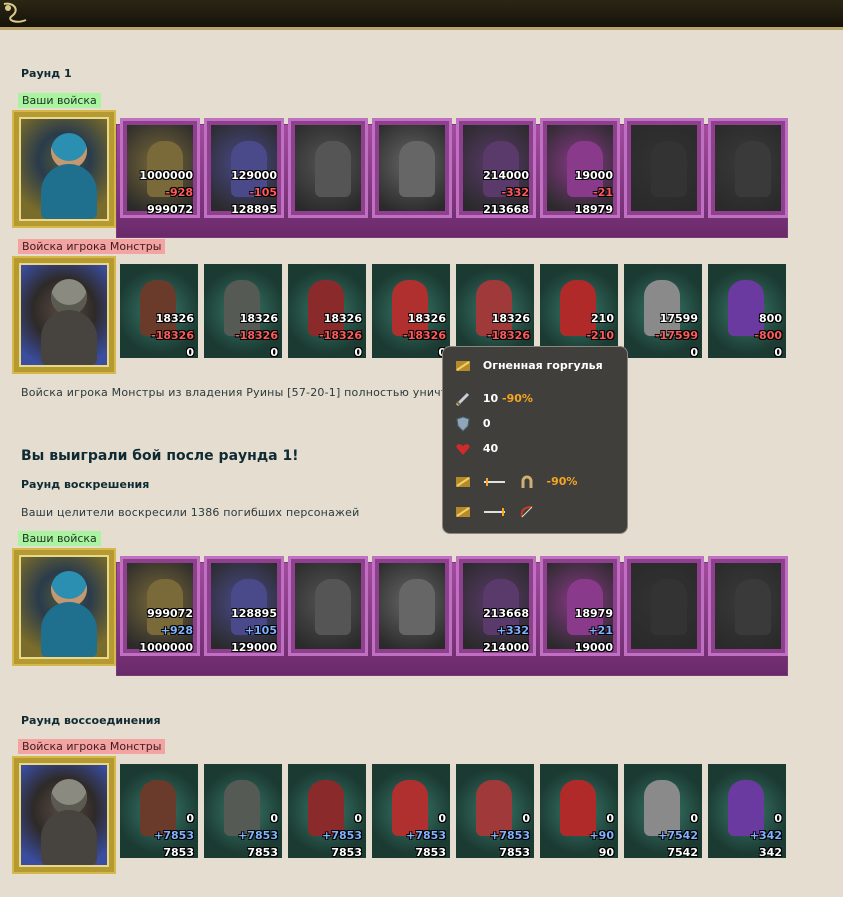 The height and width of the screenshot is (897, 843). What do you see at coordinates (606, 852) in the screenshot?
I see `unit-count-n3: 90` at bounding box center [606, 852].